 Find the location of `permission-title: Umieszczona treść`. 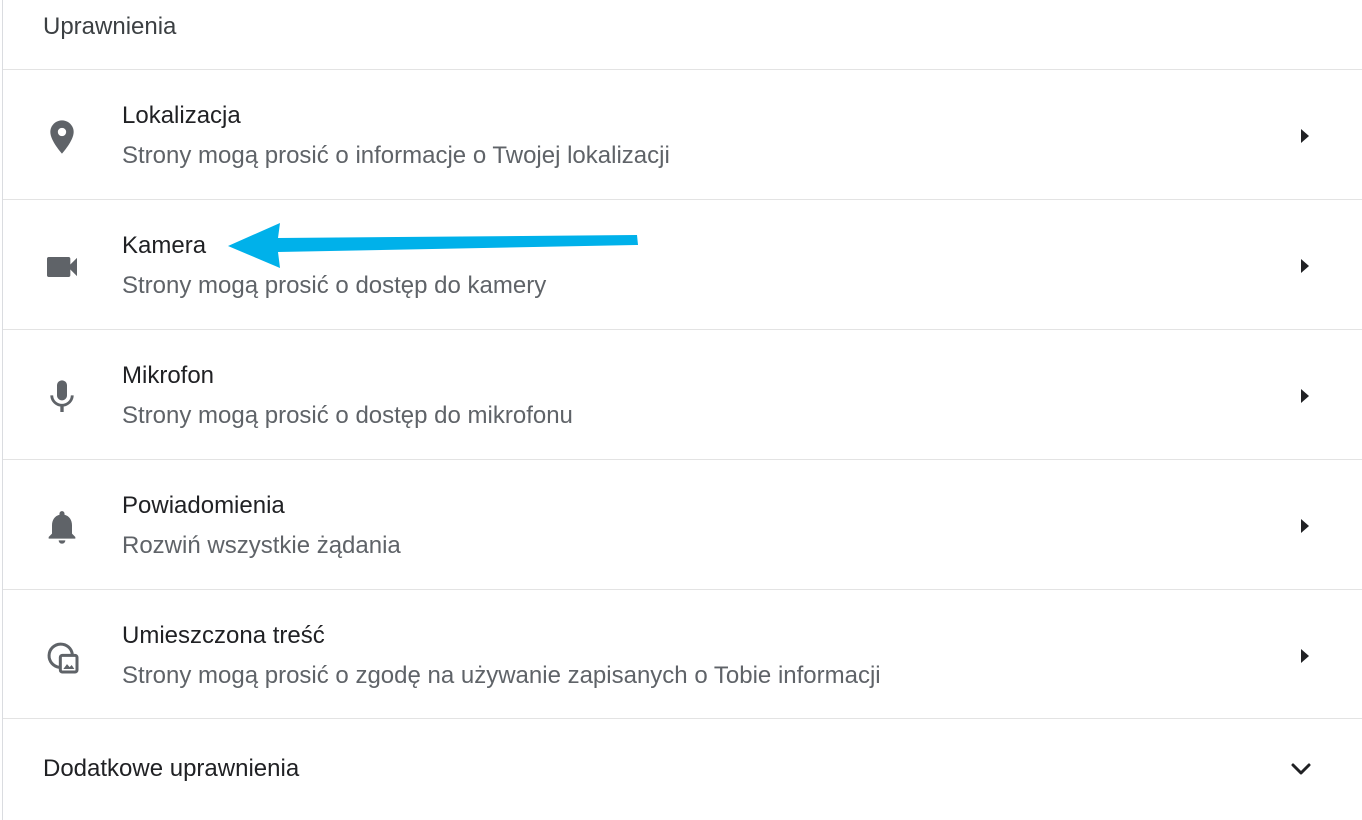

permission-title: Umieszczona treść is located at coordinates (223, 635).